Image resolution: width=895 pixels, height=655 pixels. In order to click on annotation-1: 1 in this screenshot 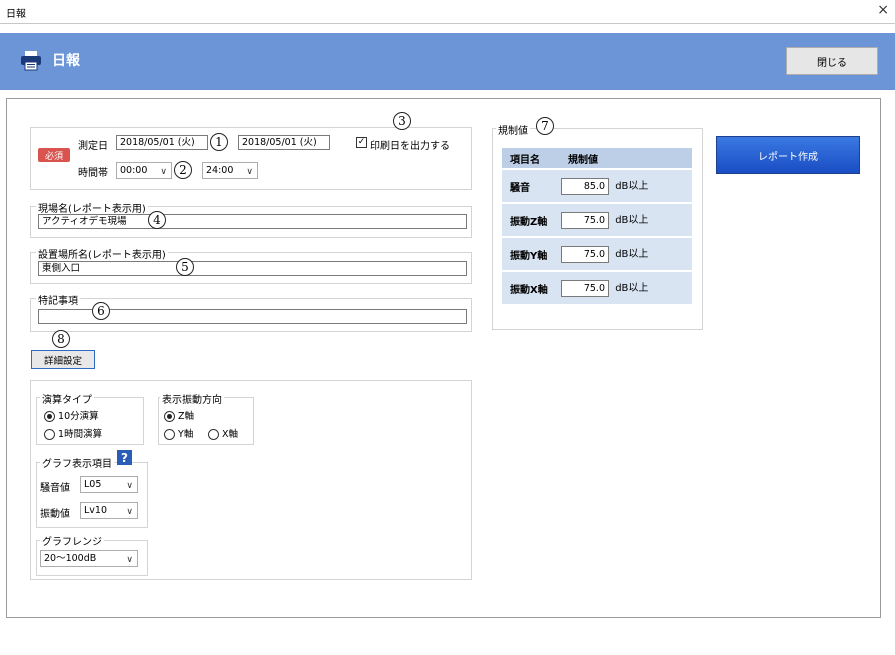, I will do `click(219, 142)`.